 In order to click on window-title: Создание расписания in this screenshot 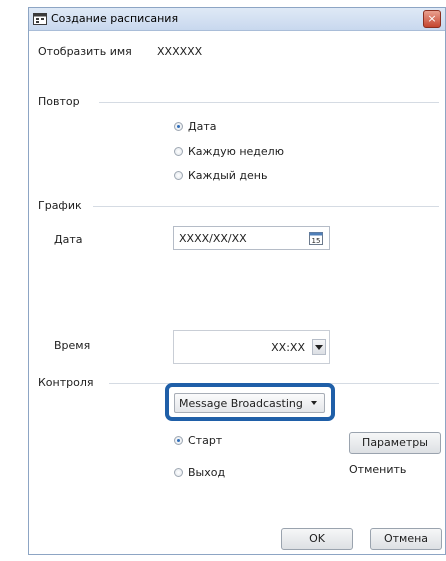, I will do `click(115, 18)`.